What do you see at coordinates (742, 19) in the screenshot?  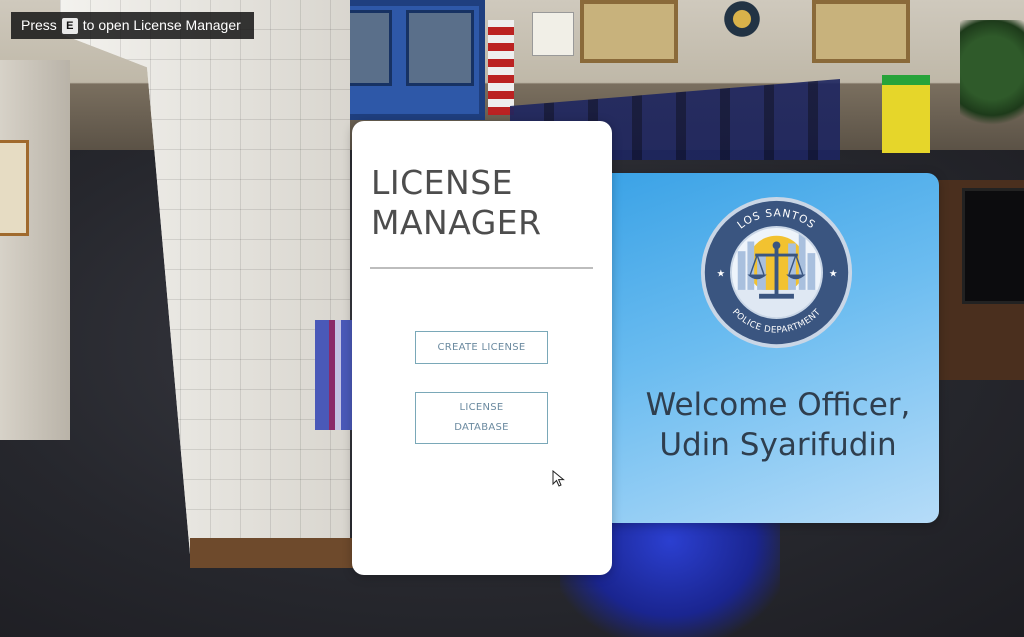 I see `wall-seal` at bounding box center [742, 19].